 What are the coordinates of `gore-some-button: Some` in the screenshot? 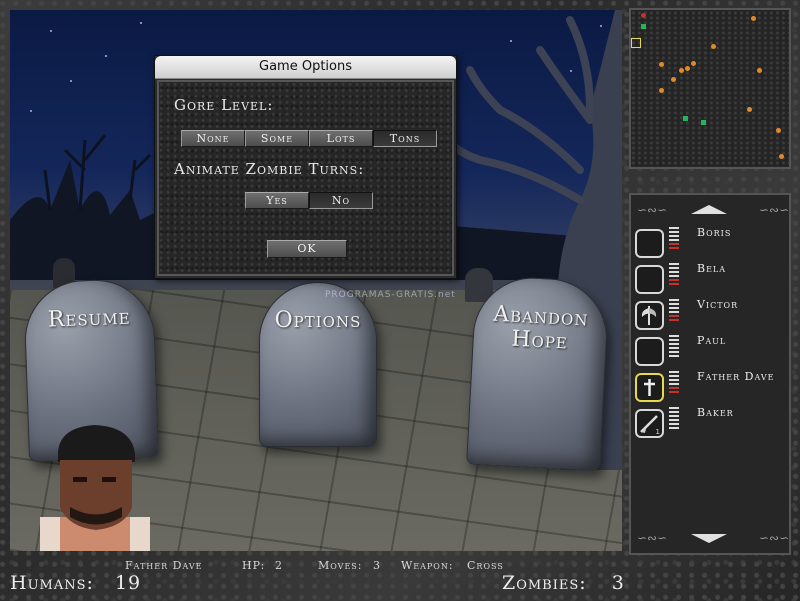 It's located at (277, 138).